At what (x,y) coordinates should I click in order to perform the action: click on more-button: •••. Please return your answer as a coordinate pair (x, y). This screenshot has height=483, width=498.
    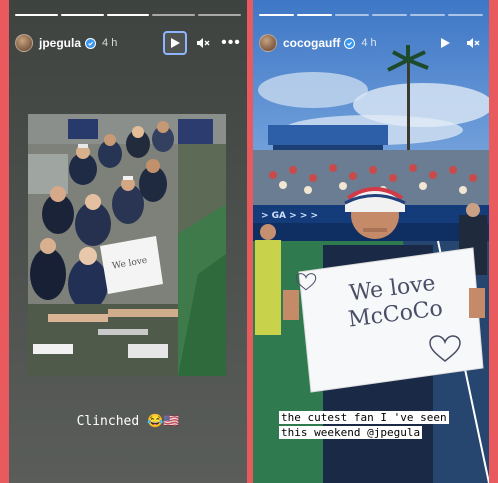
    Looking at the image, I should click on (231, 43).